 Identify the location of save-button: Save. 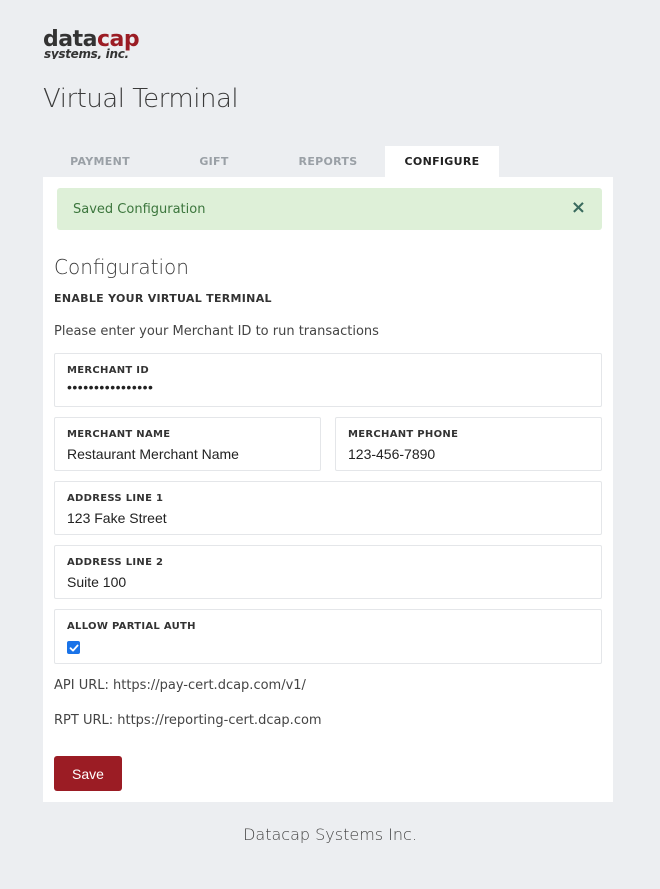
(88, 773).